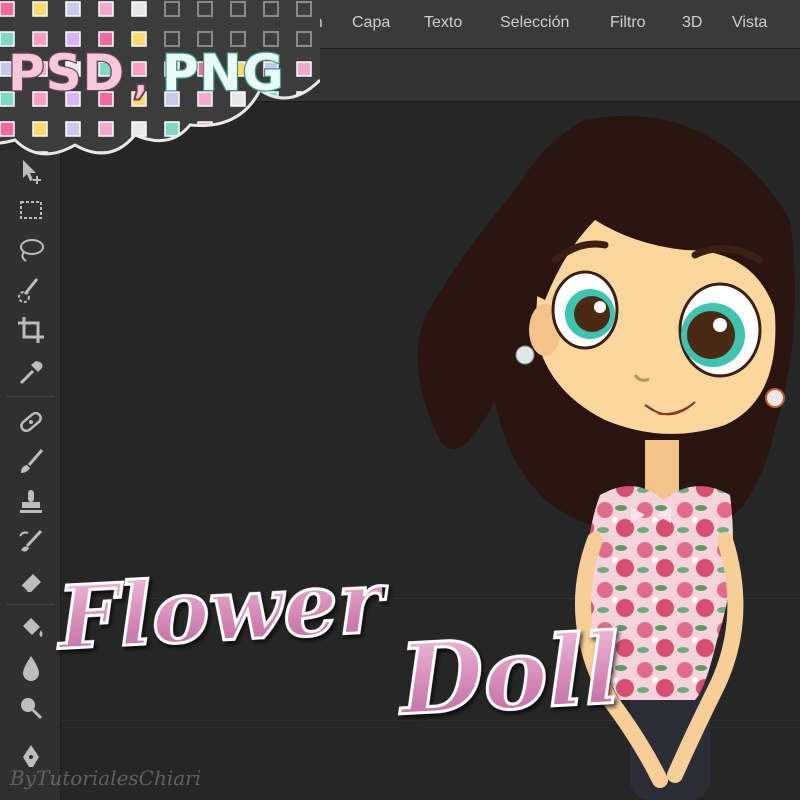 The image size is (800, 800). Describe the element at coordinates (692, 23) in the screenshot. I see `menu-item-3d: 3D` at that location.